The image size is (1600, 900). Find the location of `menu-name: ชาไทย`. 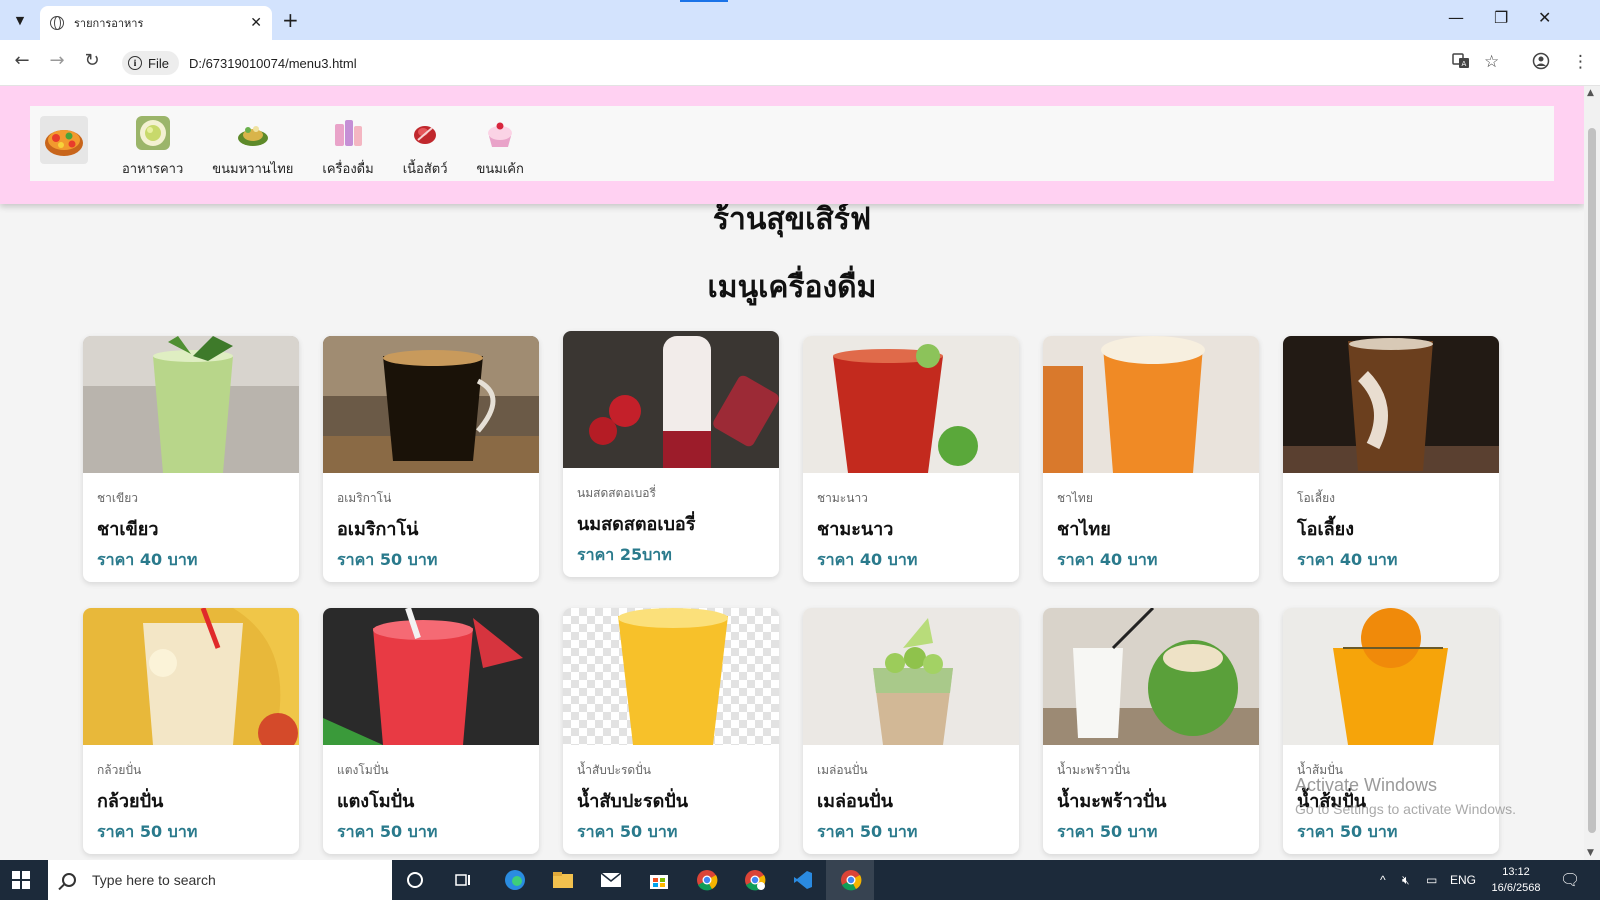

menu-name: ชาไทย is located at coordinates (1084, 529).